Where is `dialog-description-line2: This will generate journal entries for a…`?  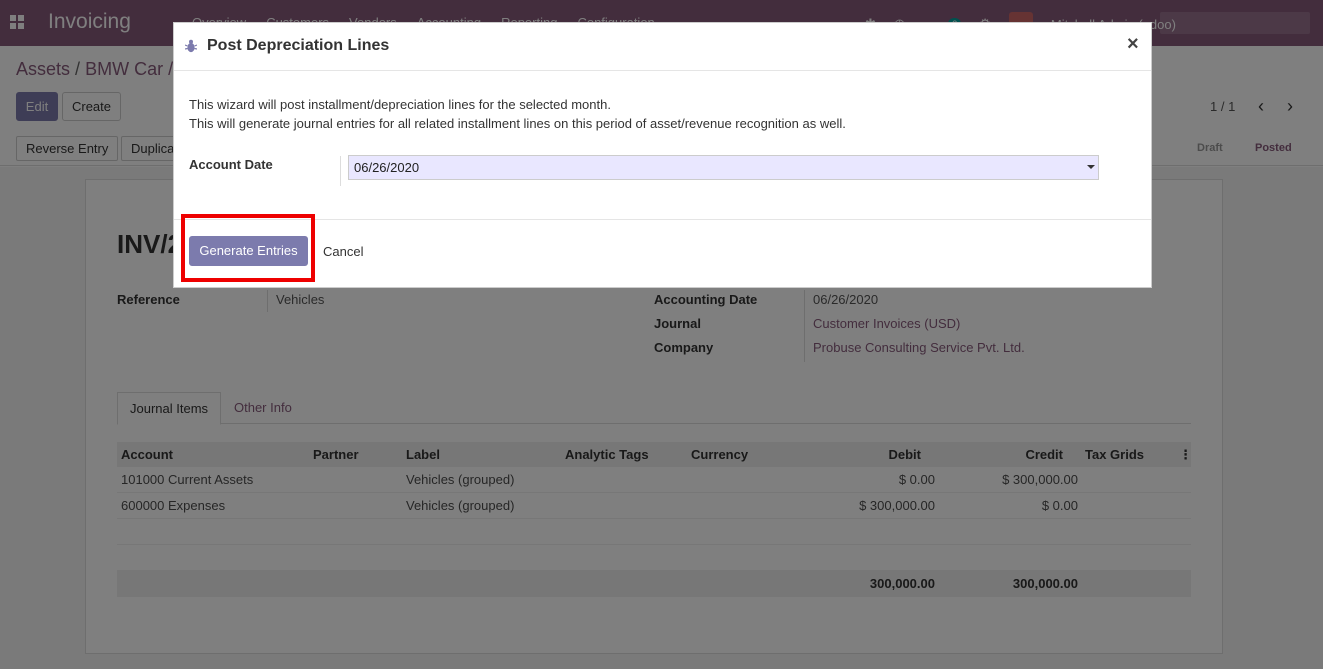 dialog-description-line2: This will generate journal entries for a… is located at coordinates (517, 123).